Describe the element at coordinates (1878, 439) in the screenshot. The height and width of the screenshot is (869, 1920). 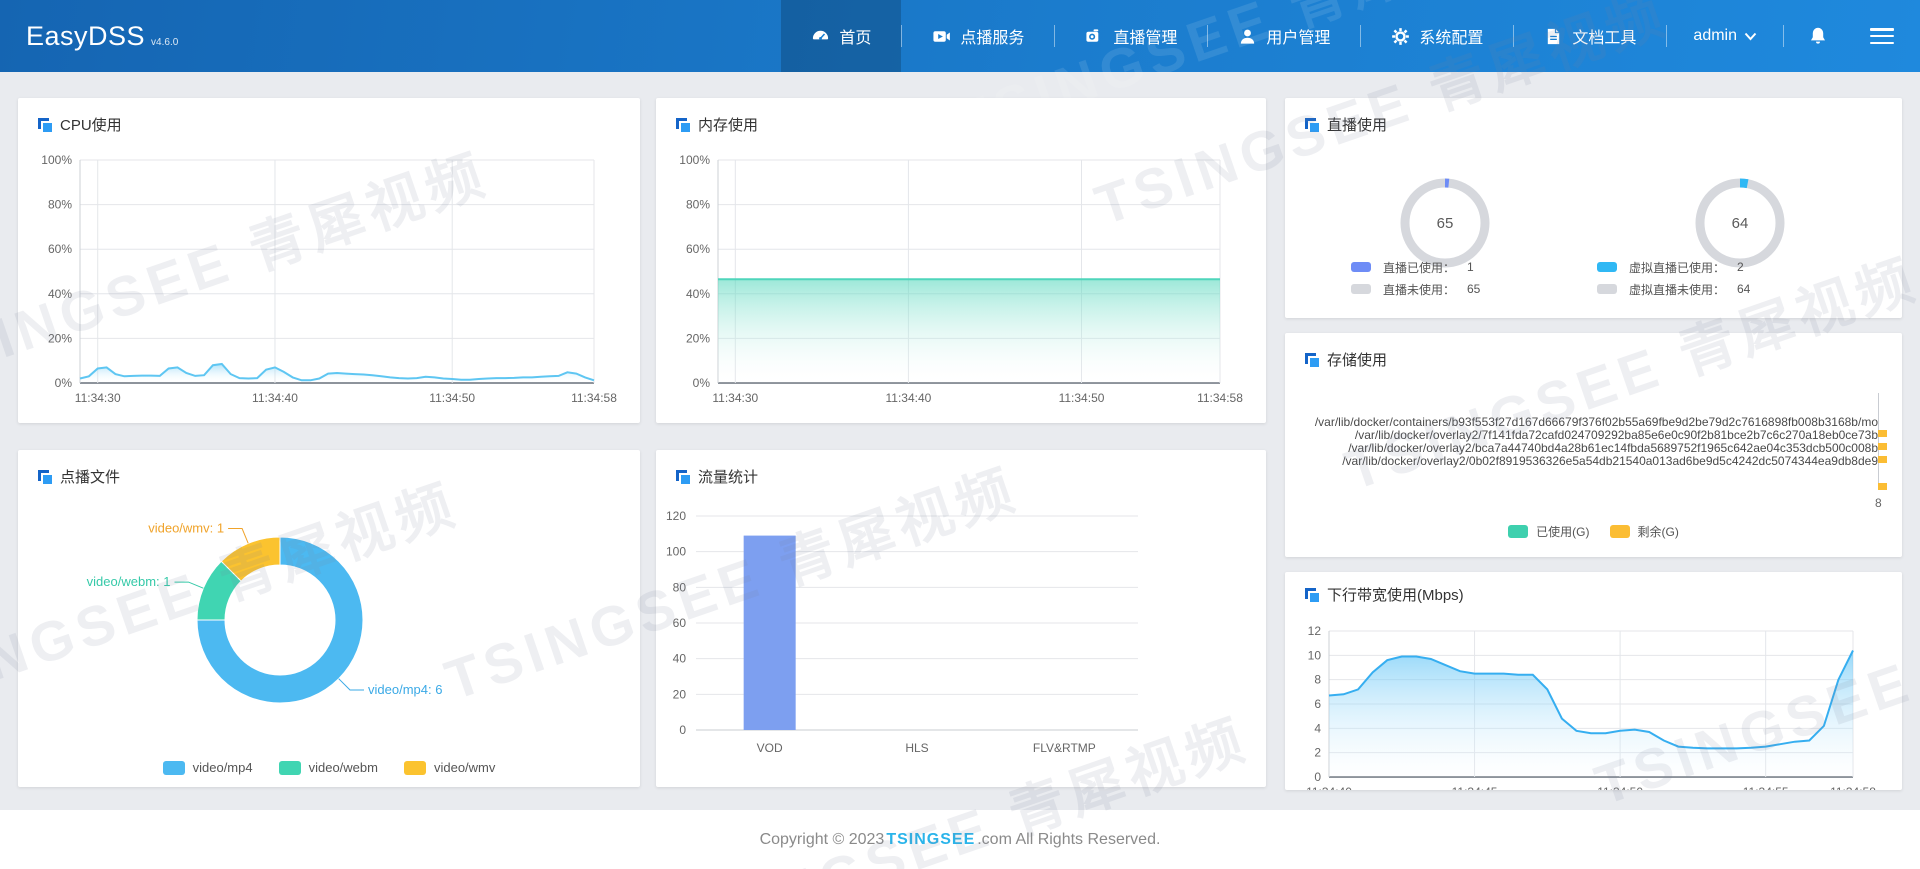
I see `storage-axis-line` at that location.